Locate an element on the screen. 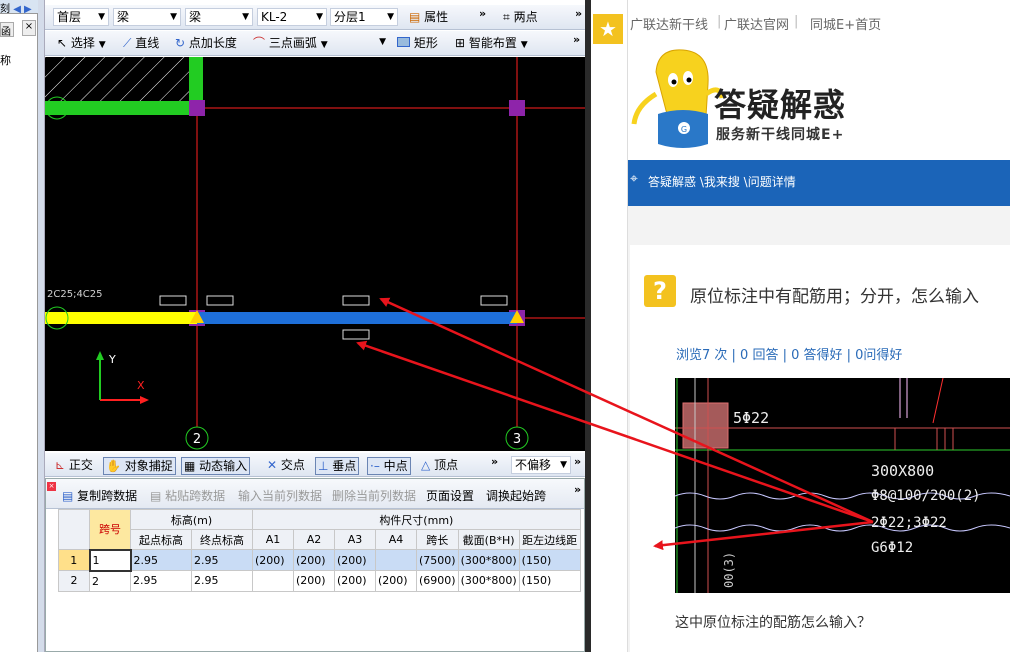 The height and width of the screenshot is (652, 1010). smart-layout-tool: ⊞ 智能布置 ▼ is located at coordinates (491, 43).